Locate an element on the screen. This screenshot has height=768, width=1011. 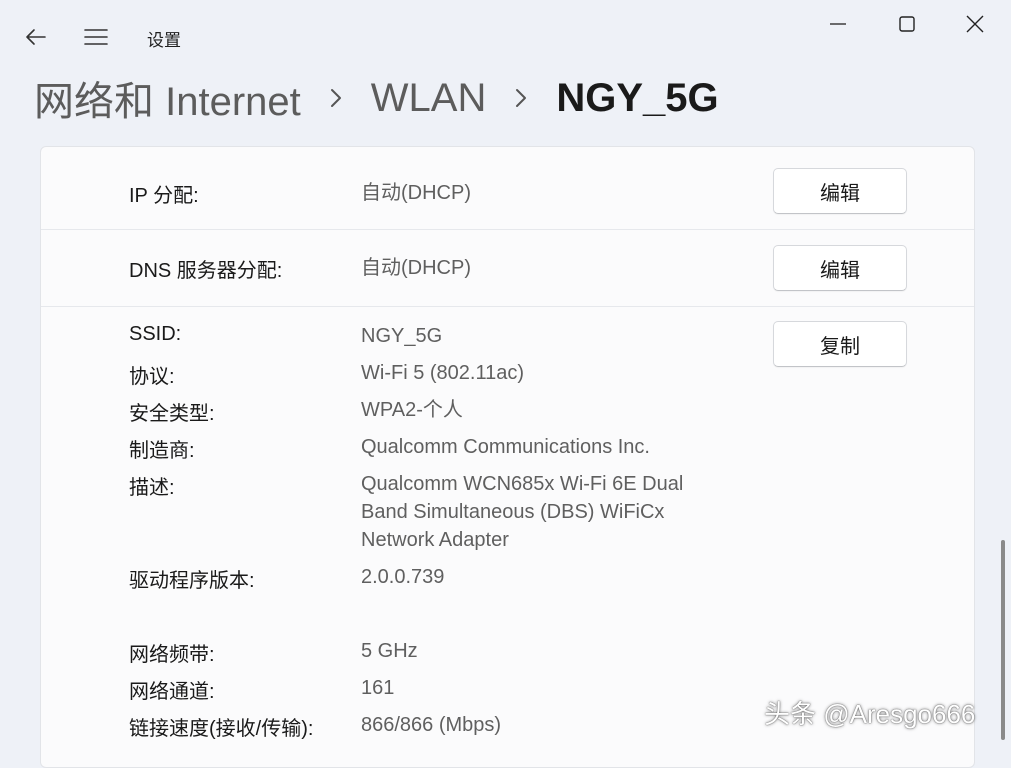
link-speed-value: 866/866 (Mbps) is located at coordinates (431, 725).